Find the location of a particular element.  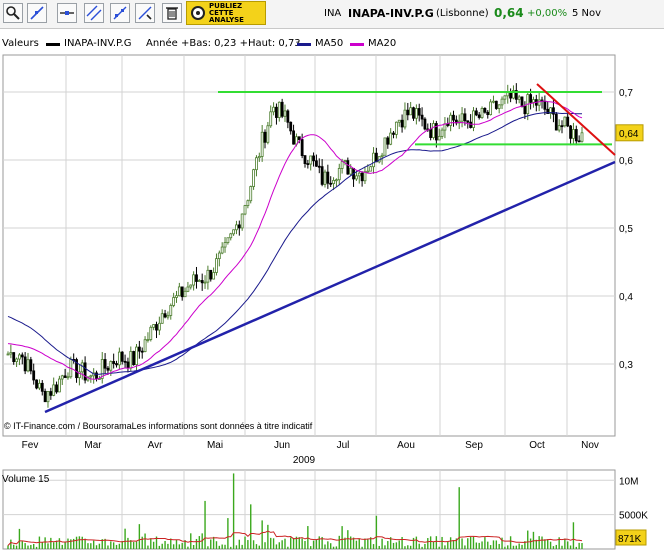

month-label: Fev is located at coordinates (30, 445).